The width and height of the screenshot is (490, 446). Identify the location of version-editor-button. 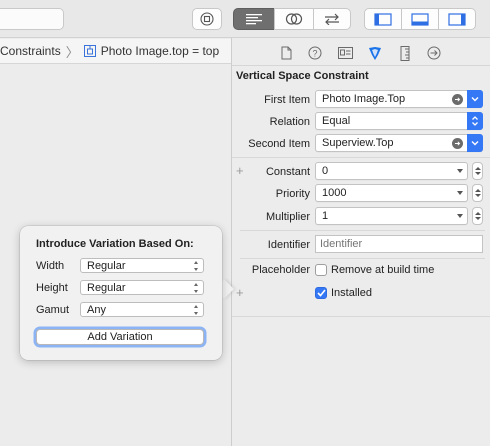
(332, 19).